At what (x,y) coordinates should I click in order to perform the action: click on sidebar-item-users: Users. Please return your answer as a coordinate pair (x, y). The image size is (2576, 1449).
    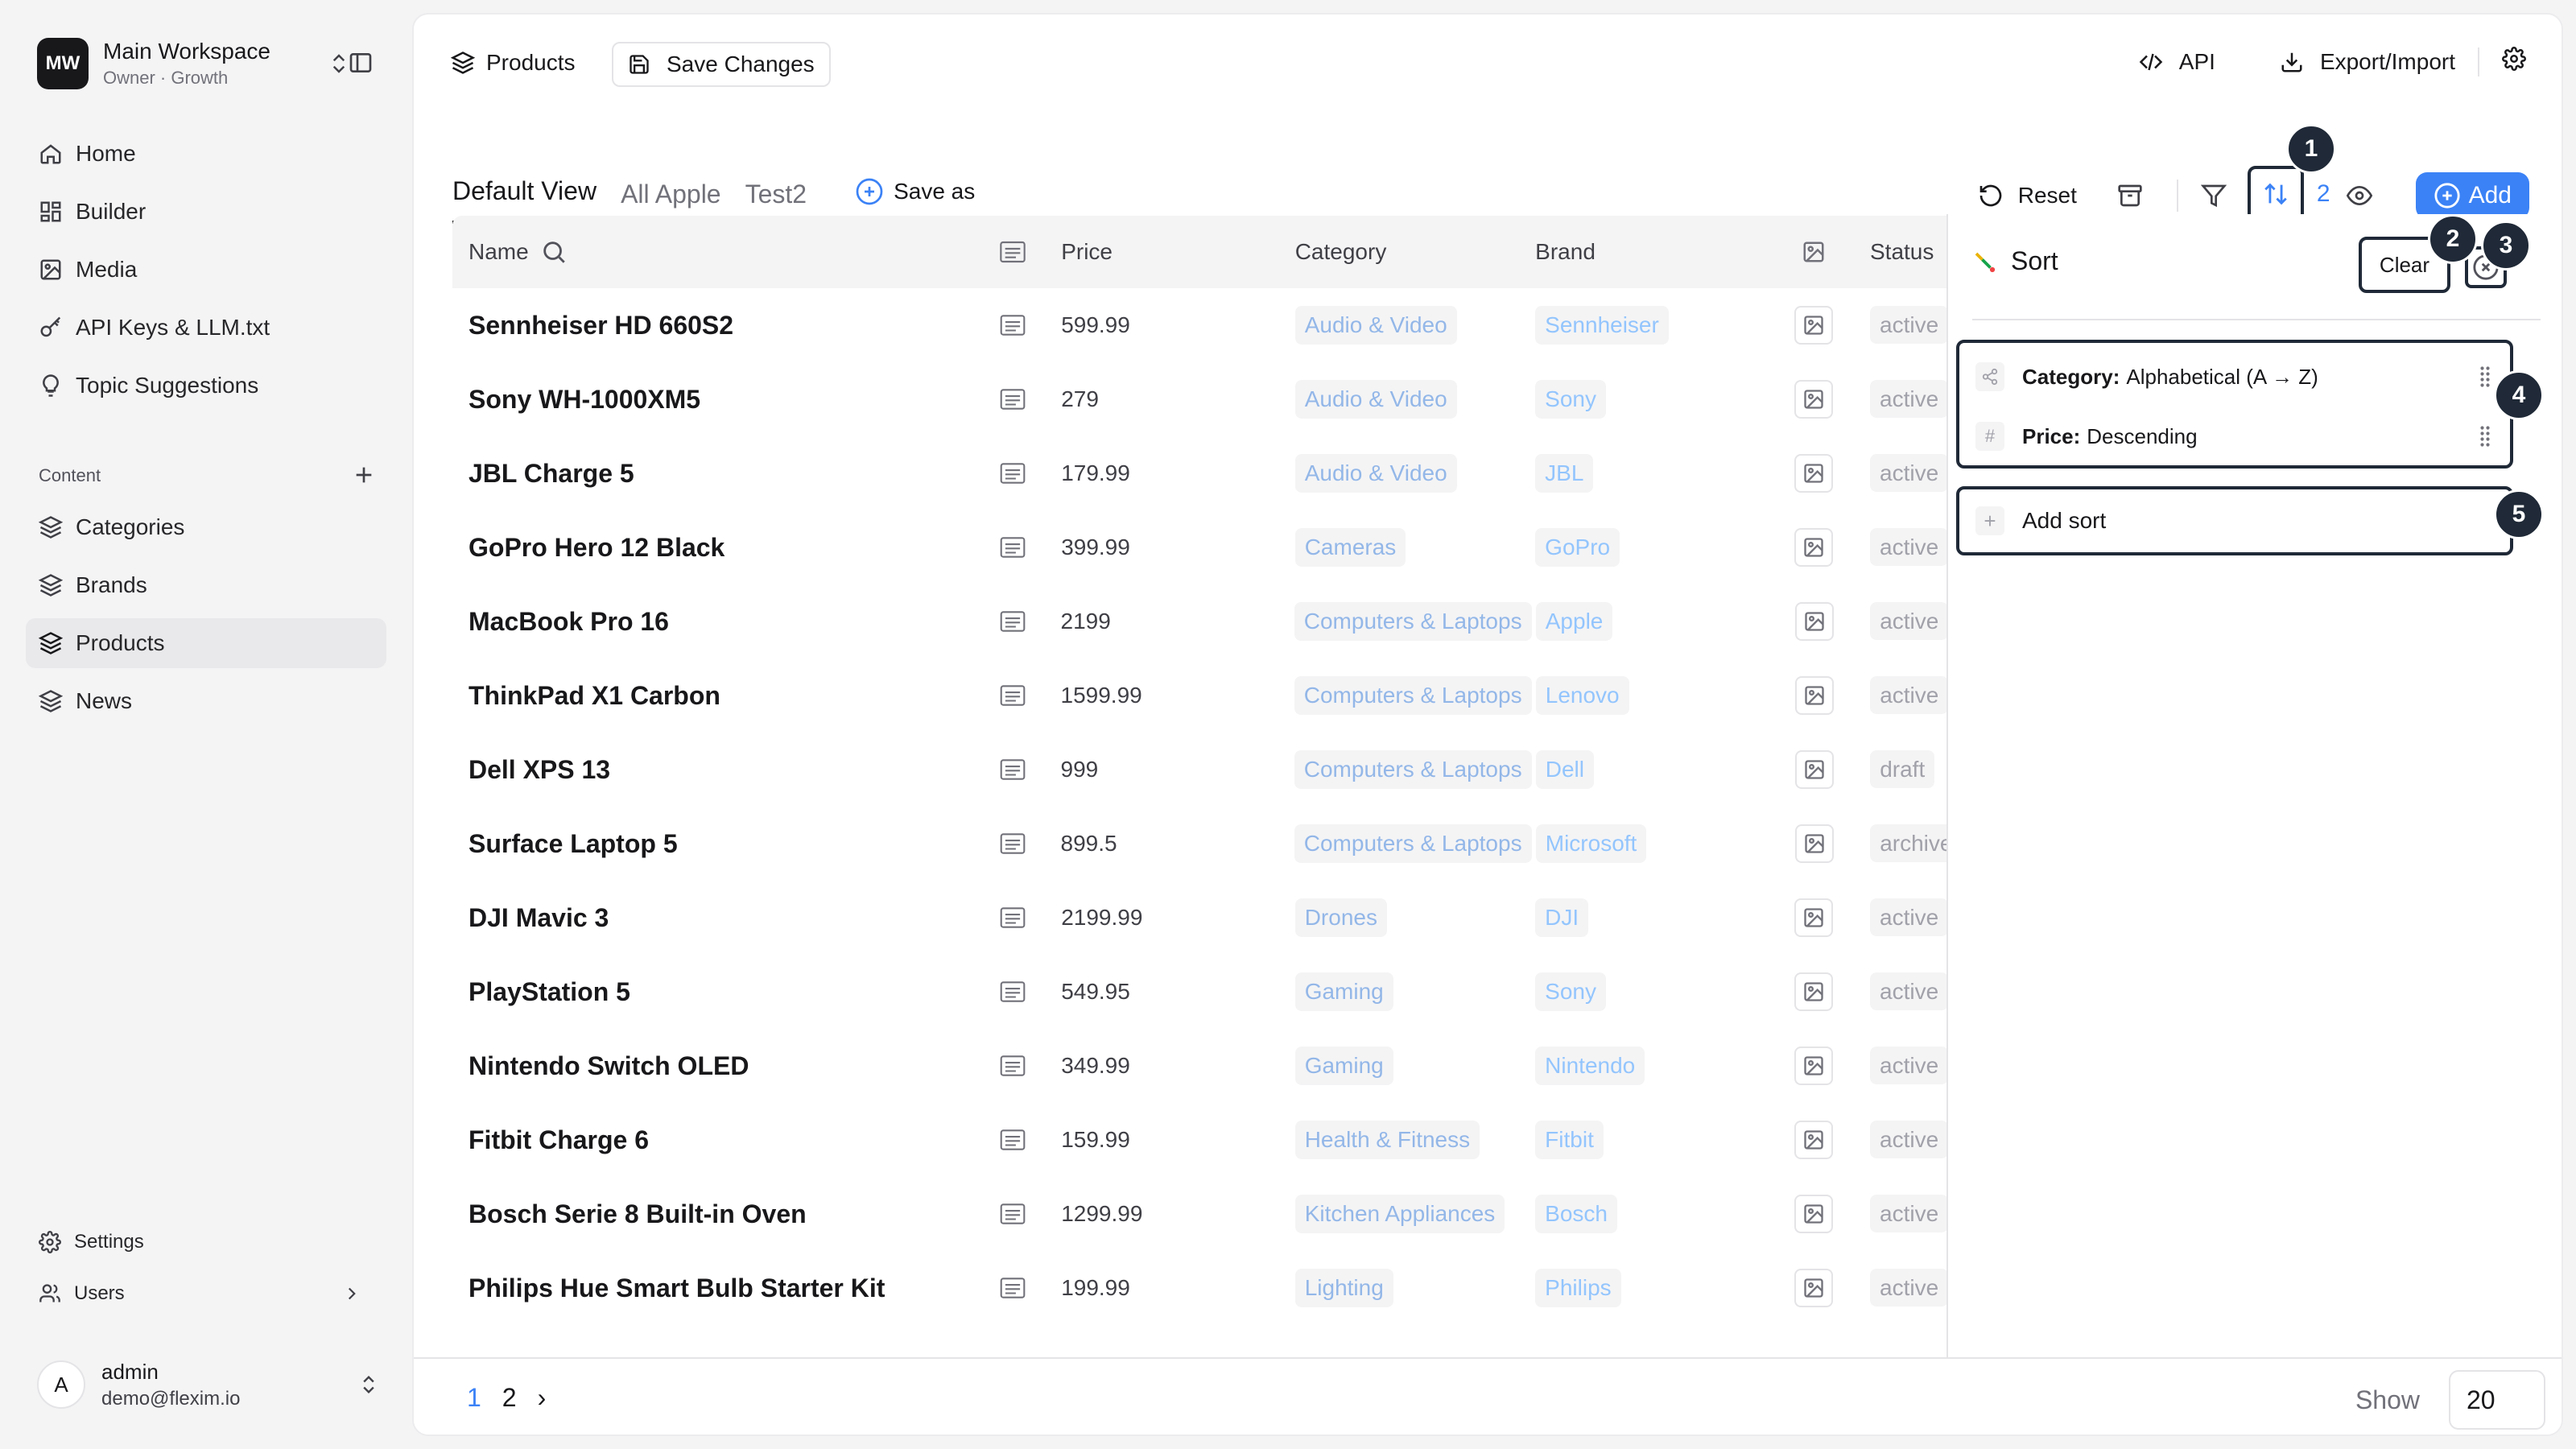
    Looking at the image, I should click on (206, 1293).